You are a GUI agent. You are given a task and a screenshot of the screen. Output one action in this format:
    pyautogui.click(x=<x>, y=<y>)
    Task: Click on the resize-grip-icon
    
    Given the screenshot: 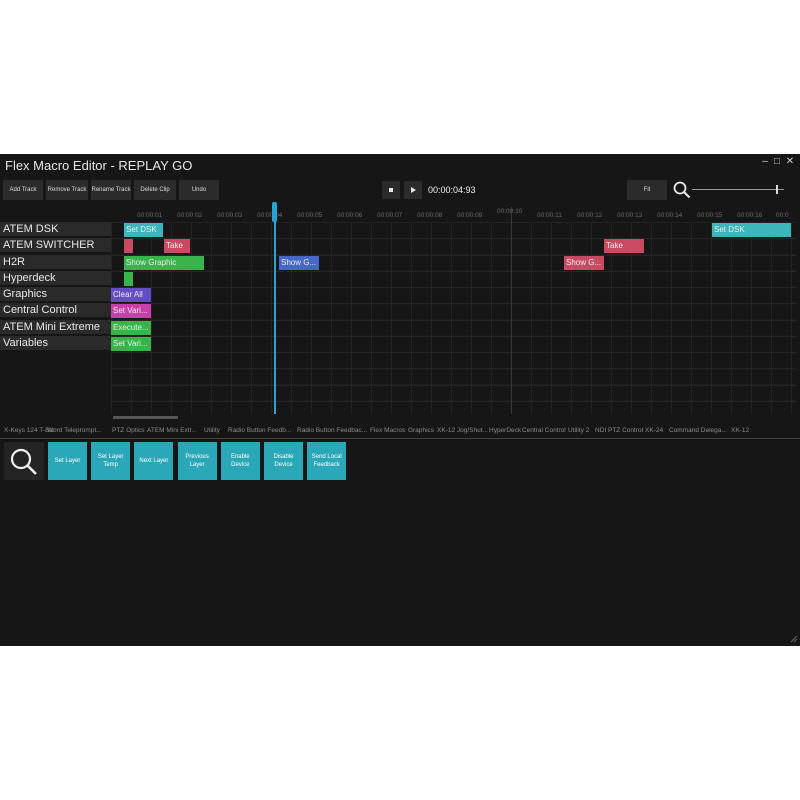 What is the action you would take?
    pyautogui.click(x=794, y=639)
    